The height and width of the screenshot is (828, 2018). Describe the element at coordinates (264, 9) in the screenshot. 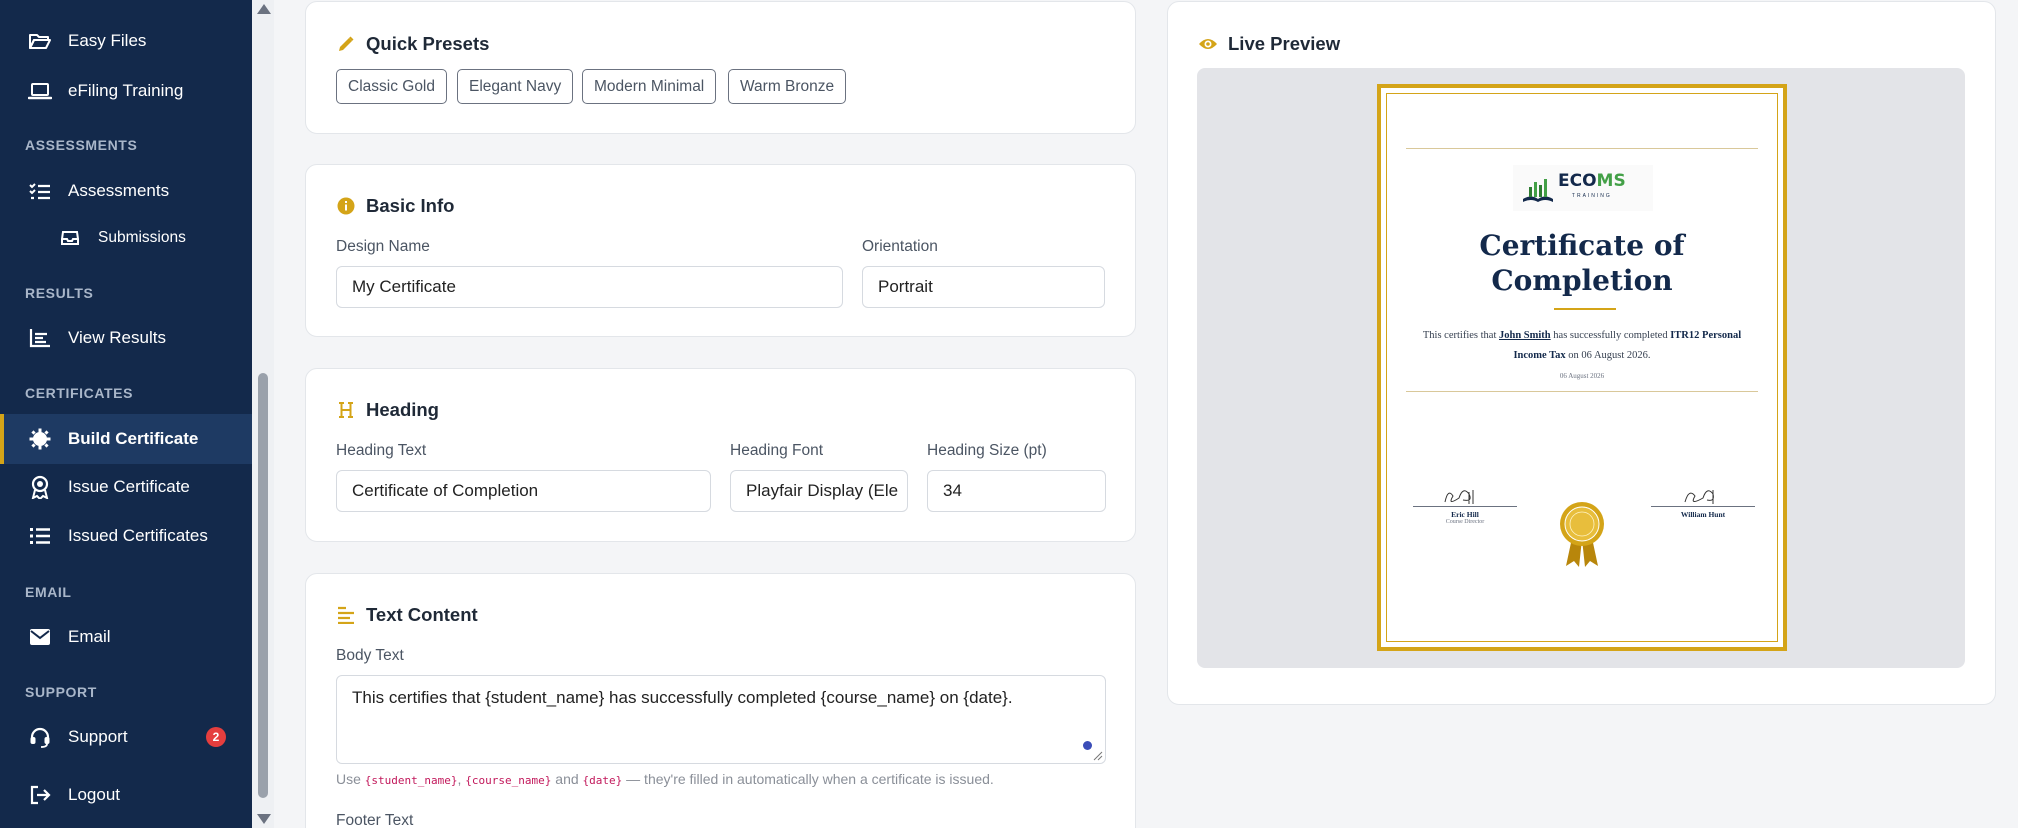

I see `scroll-up-arrow-icon` at that location.